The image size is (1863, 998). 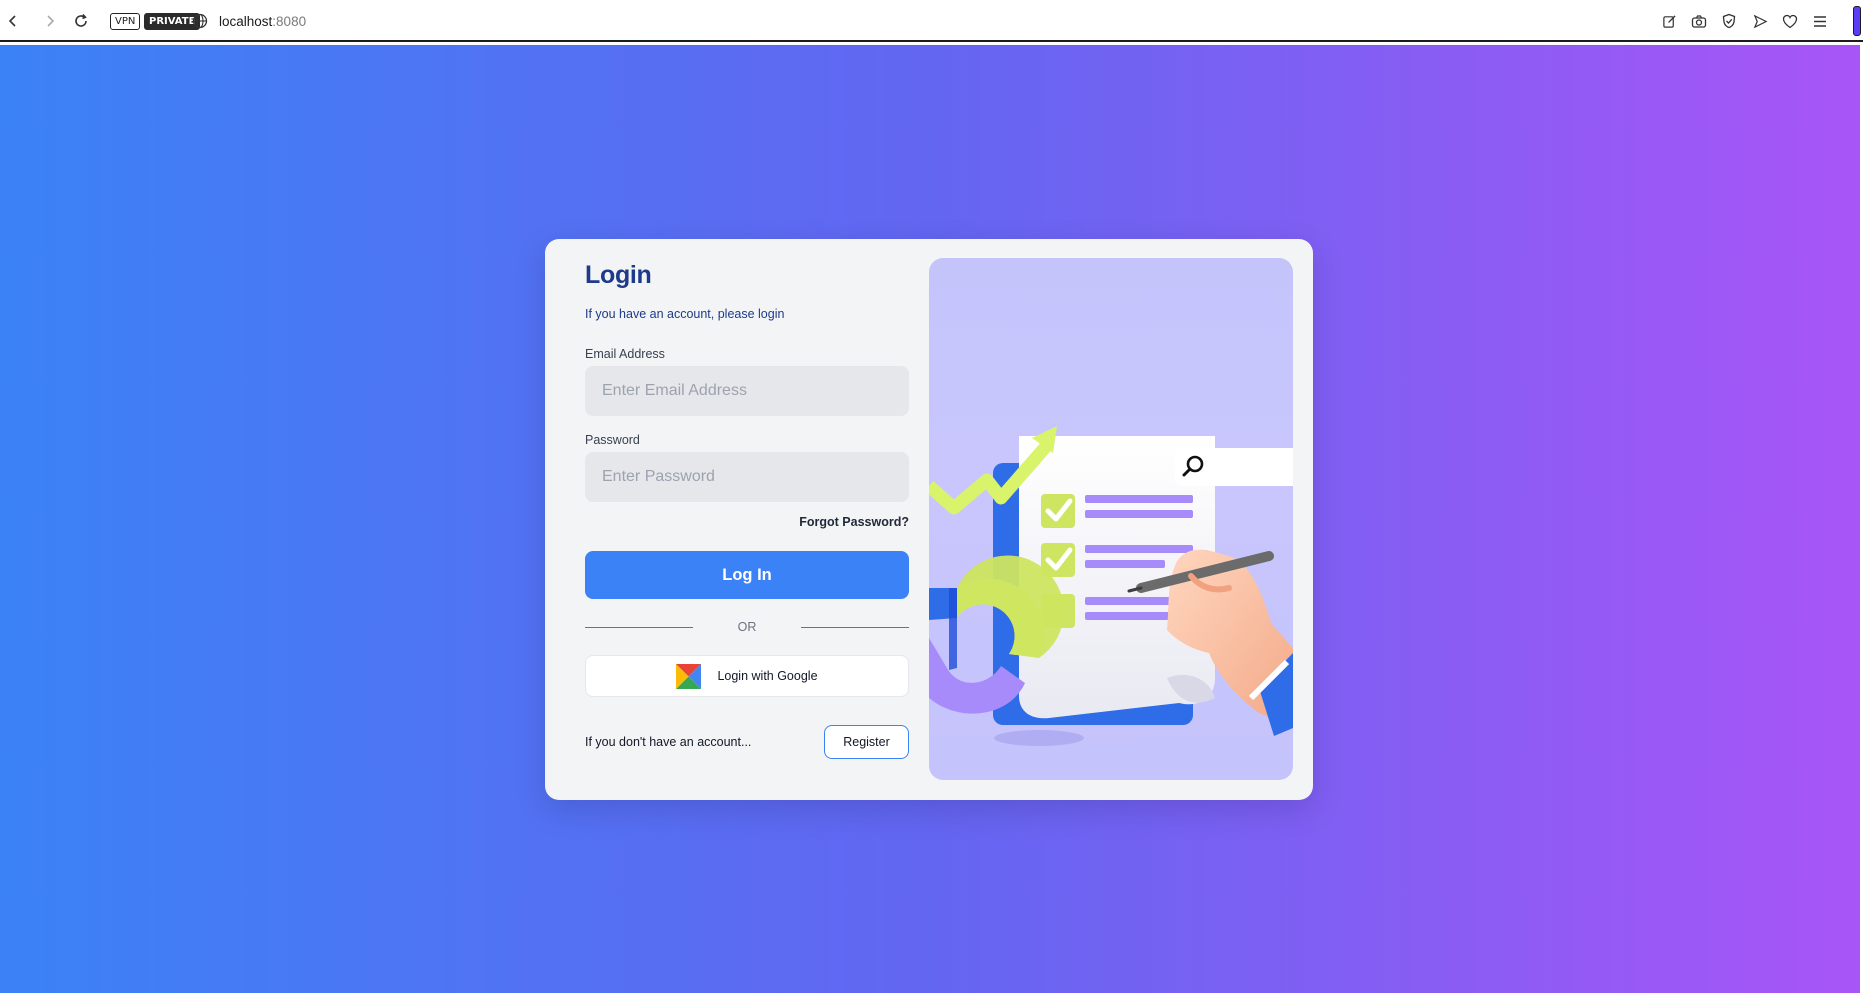 I want to click on url-port: :8080, so click(x=289, y=21).